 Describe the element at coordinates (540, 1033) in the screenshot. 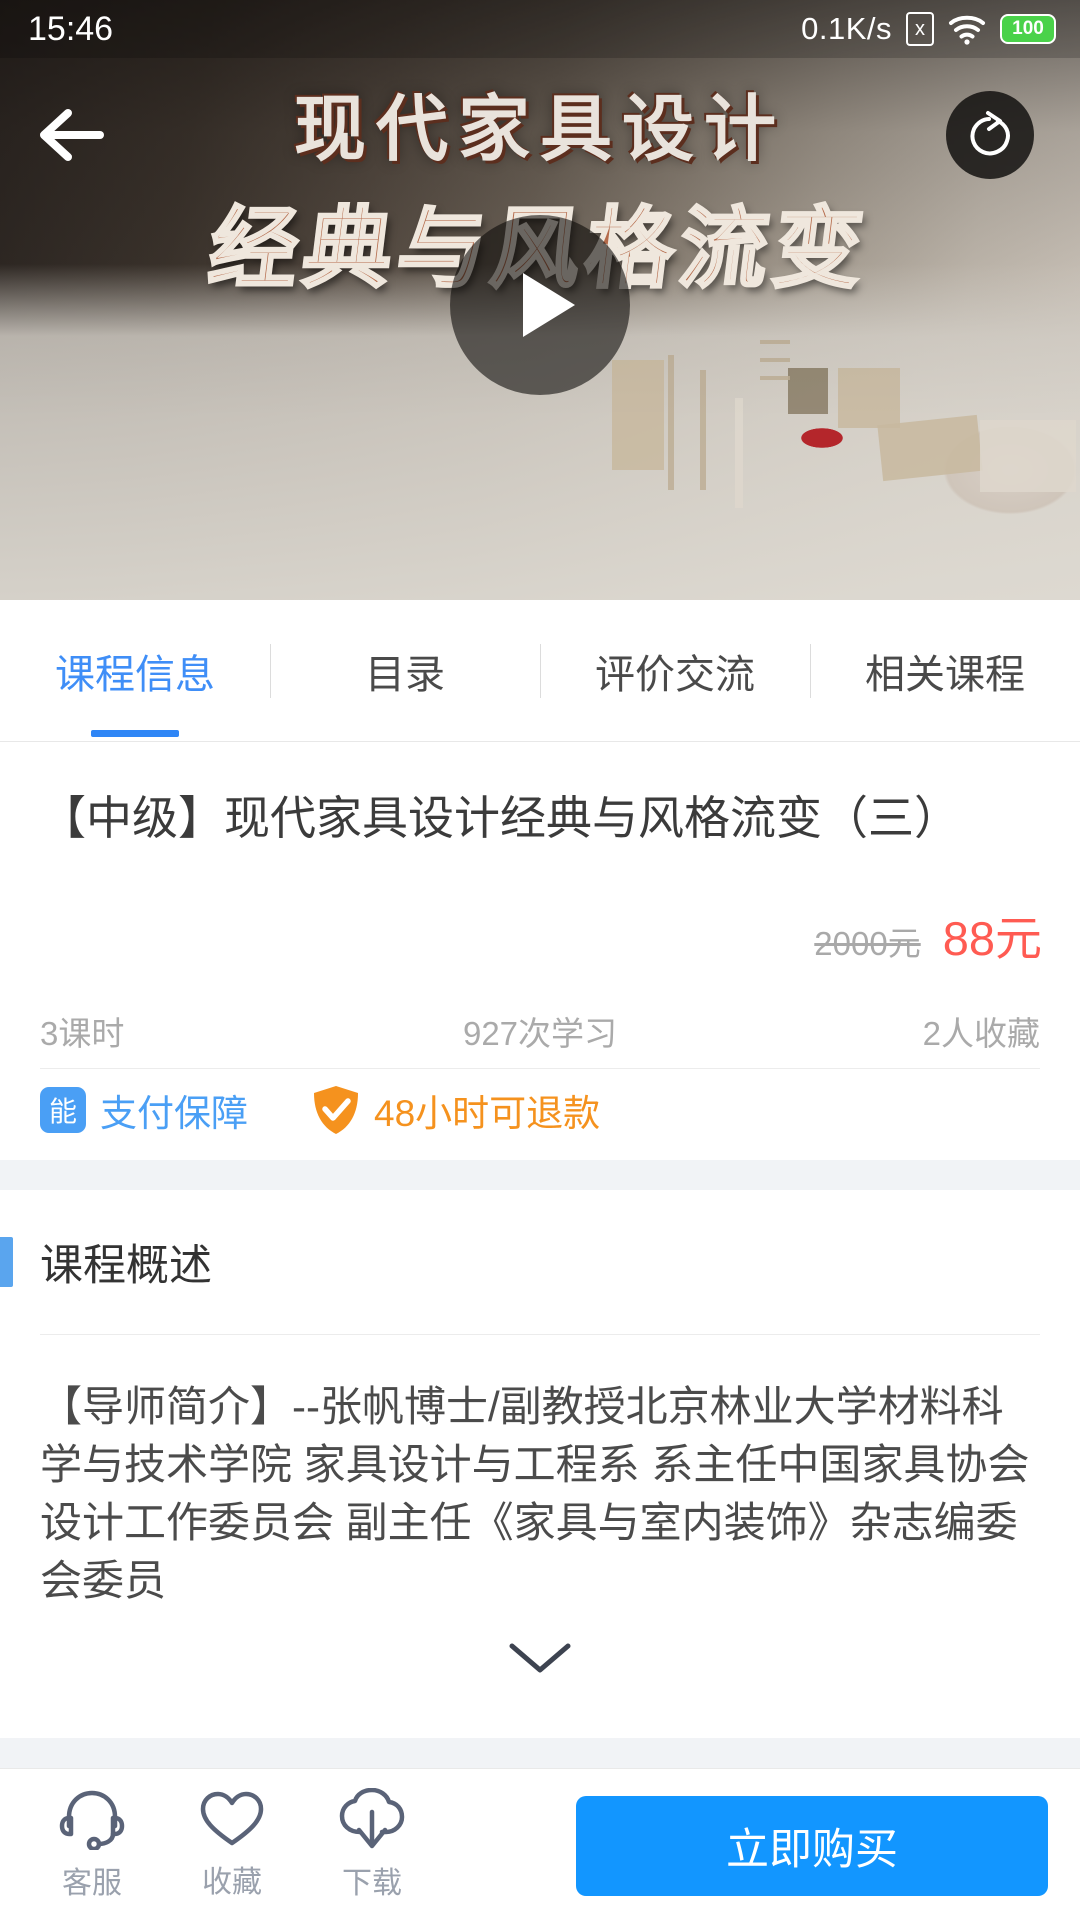

I see `study-count: 927次学习` at that location.